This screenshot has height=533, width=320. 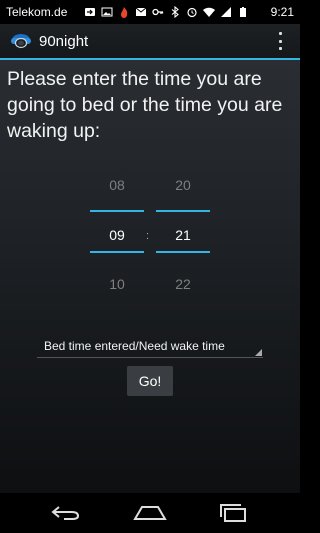 I want to click on hour-divider-top, so click(x=117, y=211).